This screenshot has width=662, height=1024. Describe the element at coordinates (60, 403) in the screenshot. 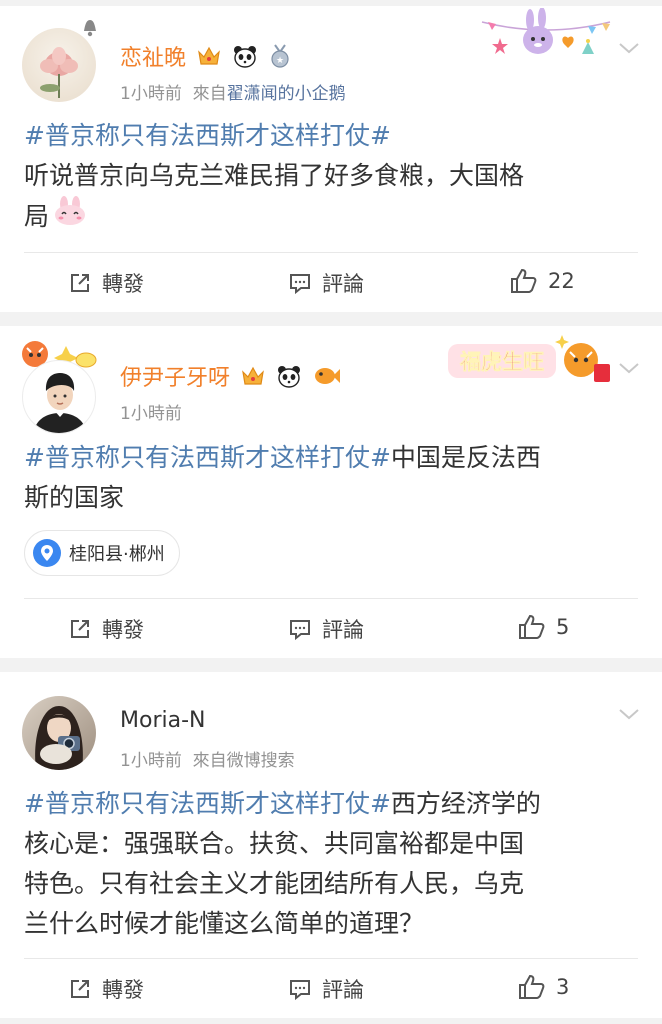

I see `cartoon-man-avatar-image` at that location.